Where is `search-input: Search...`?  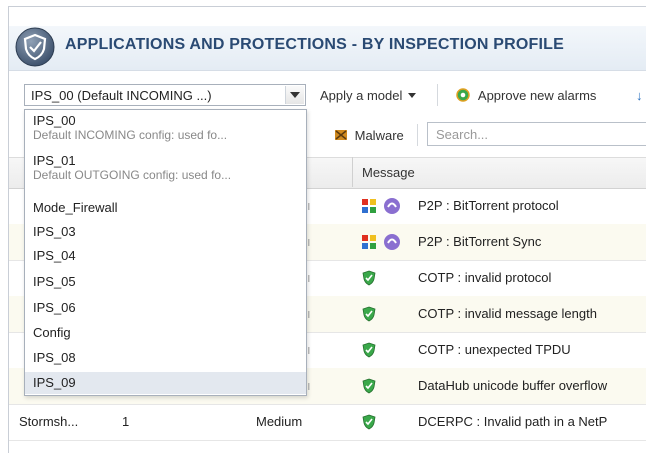
search-input: Search... is located at coordinates (536, 134).